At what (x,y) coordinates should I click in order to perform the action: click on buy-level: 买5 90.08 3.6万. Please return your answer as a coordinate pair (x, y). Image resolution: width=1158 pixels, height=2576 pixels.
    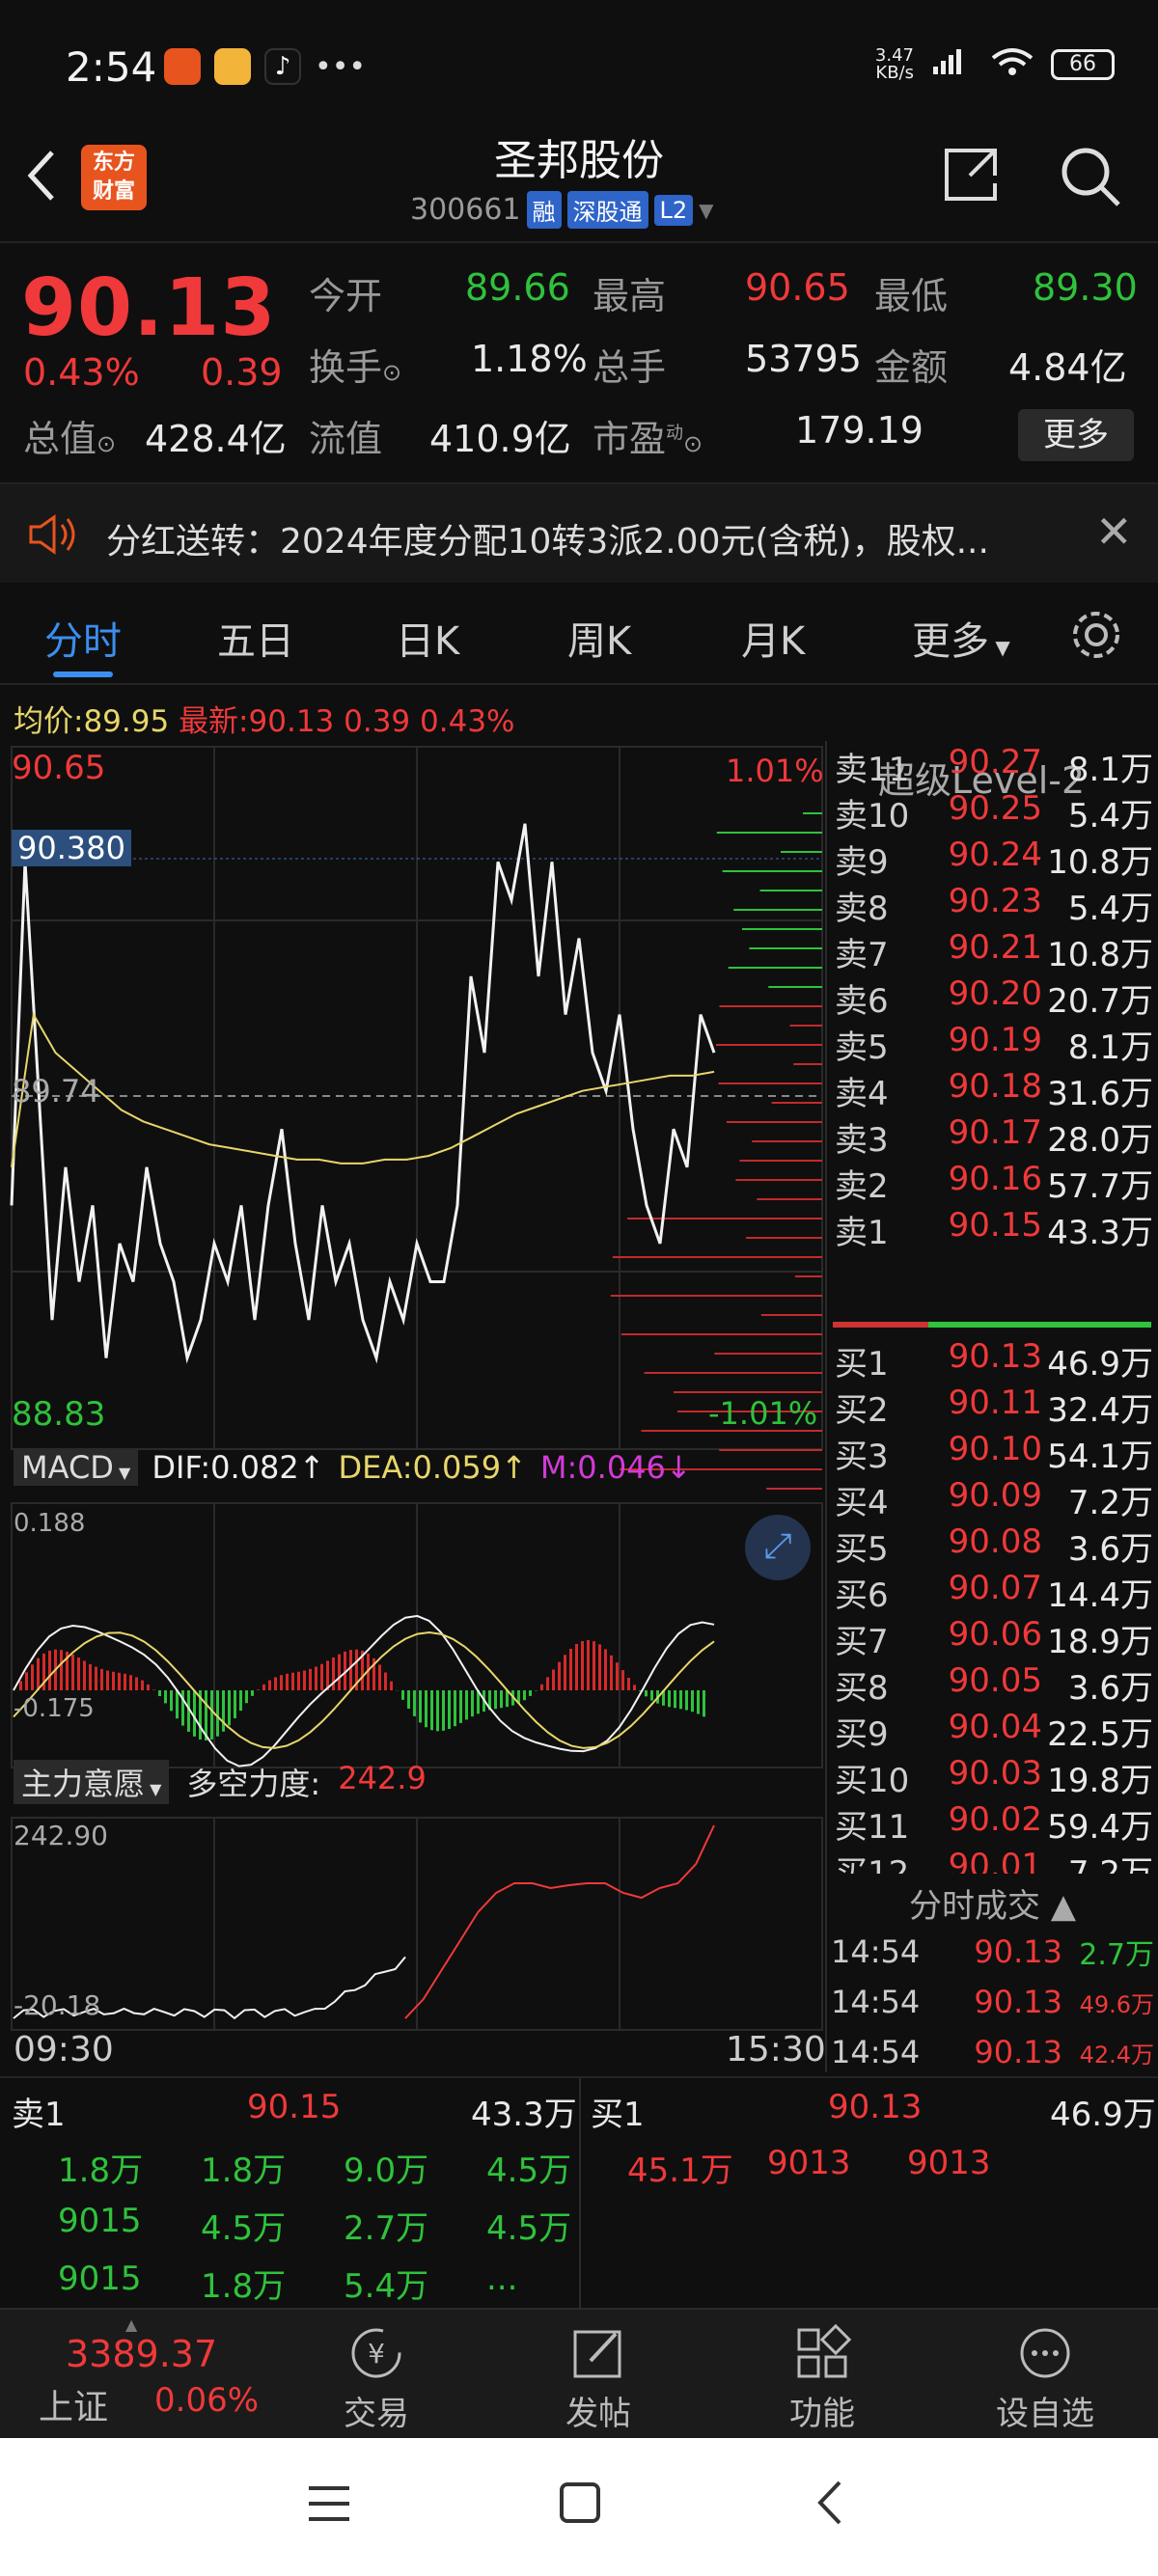
    Looking at the image, I should click on (994, 1545).